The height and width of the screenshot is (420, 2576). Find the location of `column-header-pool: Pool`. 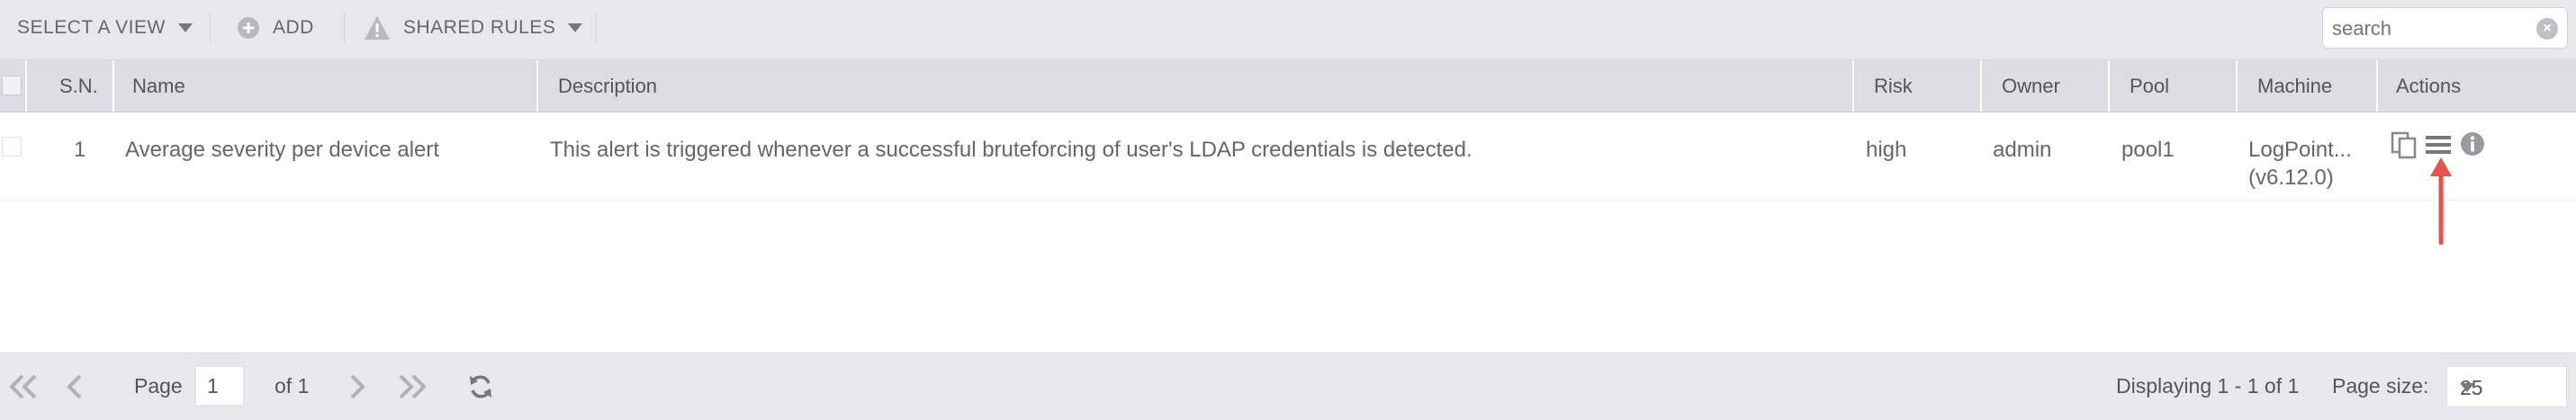

column-header-pool: Pool is located at coordinates (2174, 86).